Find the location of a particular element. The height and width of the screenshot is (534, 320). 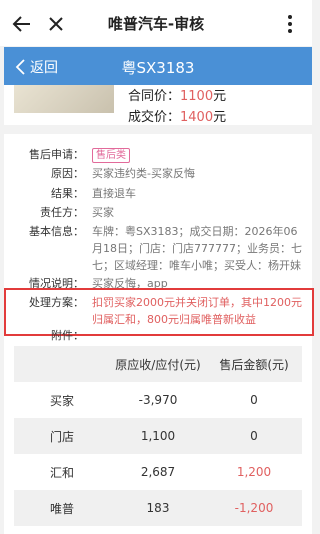

table-header: 原应收/应付(元) is located at coordinates (158, 364).